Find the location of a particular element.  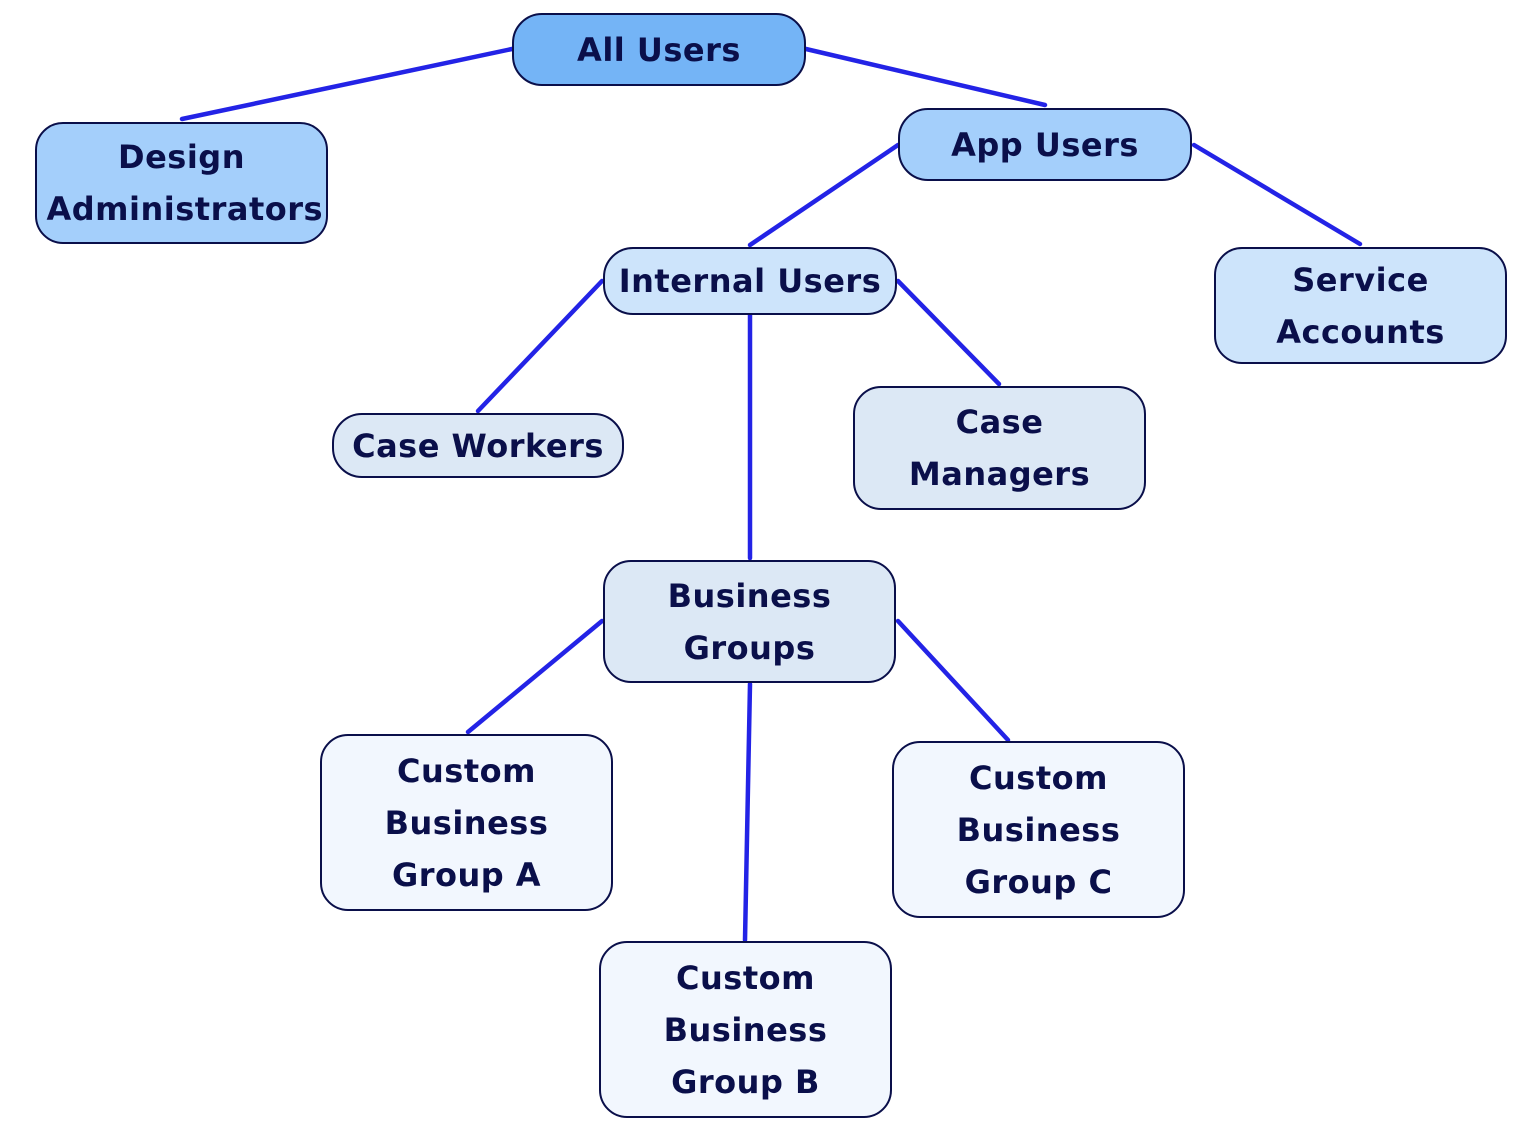

node-custom-business-group-a: Custom Business Group A is located at coordinates (466, 822).